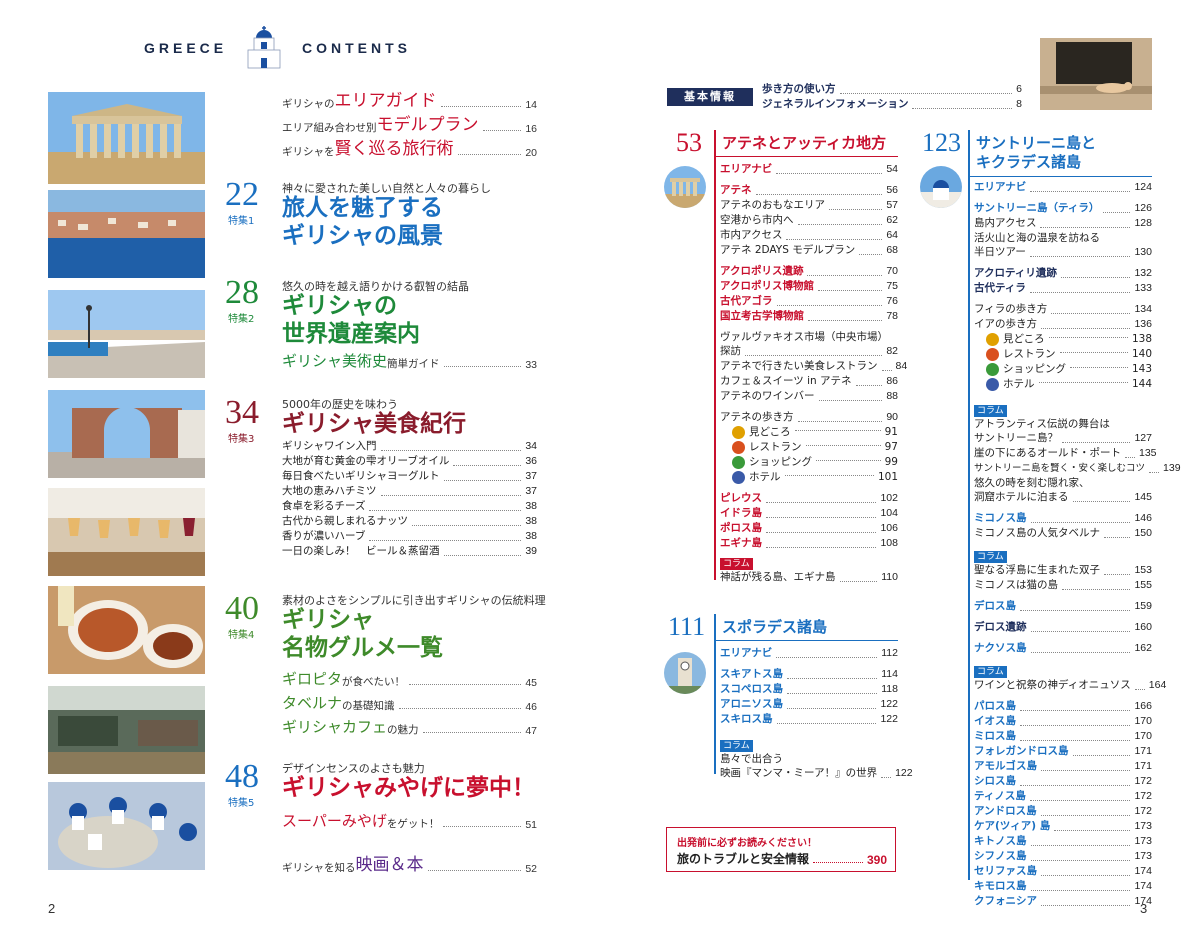  I want to click on toc-volcano: 半日ツアー 130, so click(1063, 252).